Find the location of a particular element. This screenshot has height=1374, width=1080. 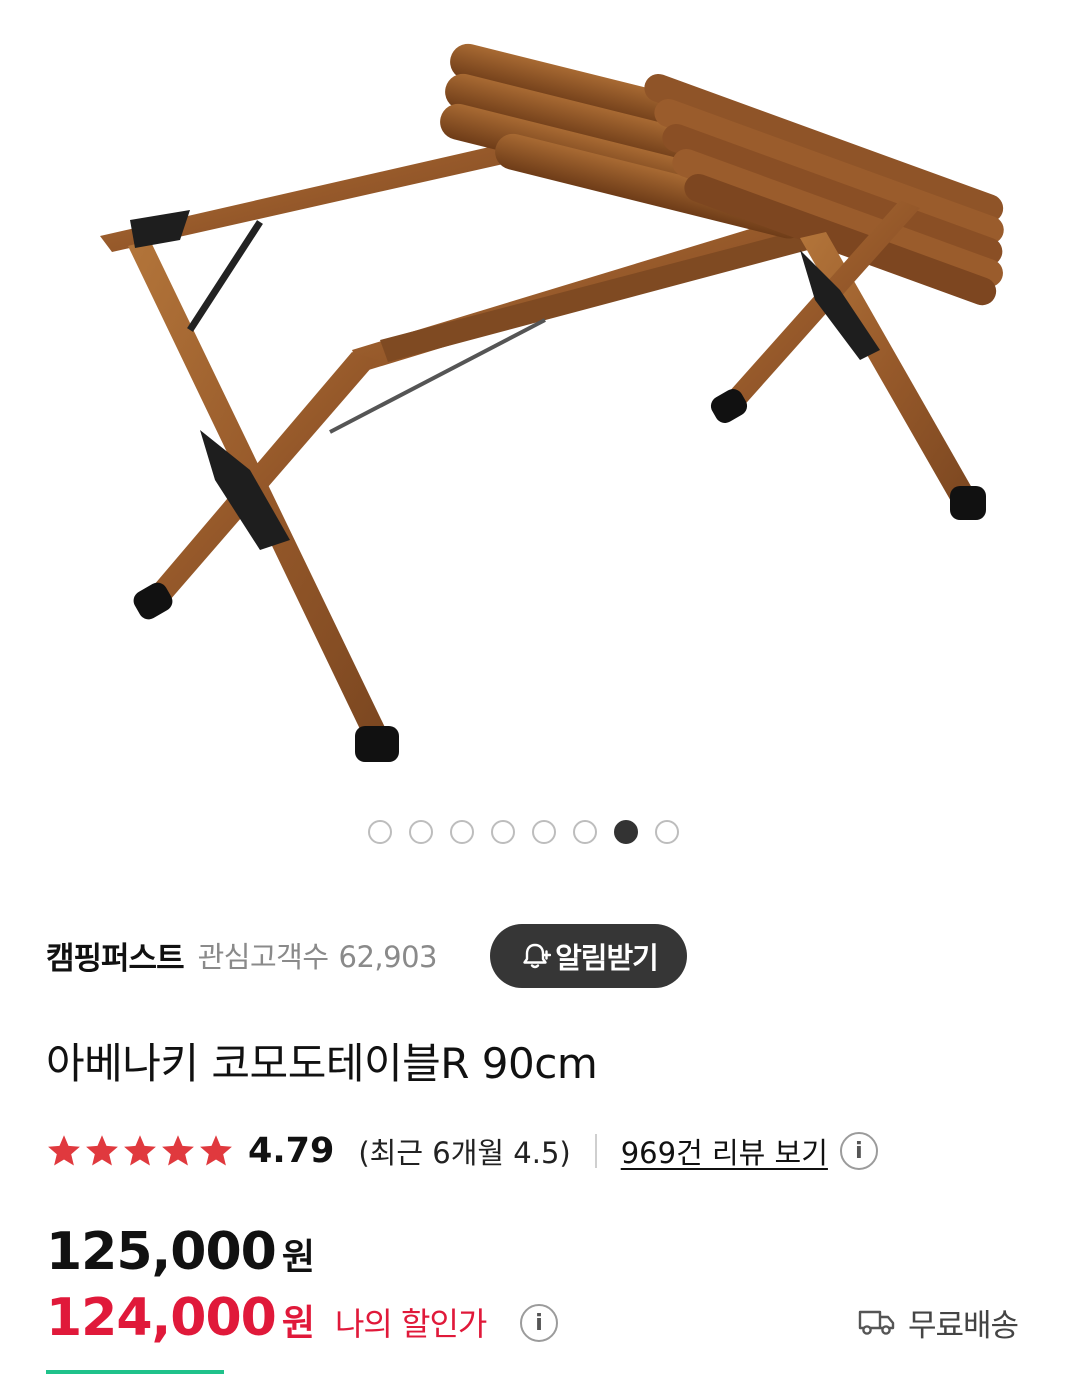

delivery-label: 무료배송 is located at coordinates (963, 1325).